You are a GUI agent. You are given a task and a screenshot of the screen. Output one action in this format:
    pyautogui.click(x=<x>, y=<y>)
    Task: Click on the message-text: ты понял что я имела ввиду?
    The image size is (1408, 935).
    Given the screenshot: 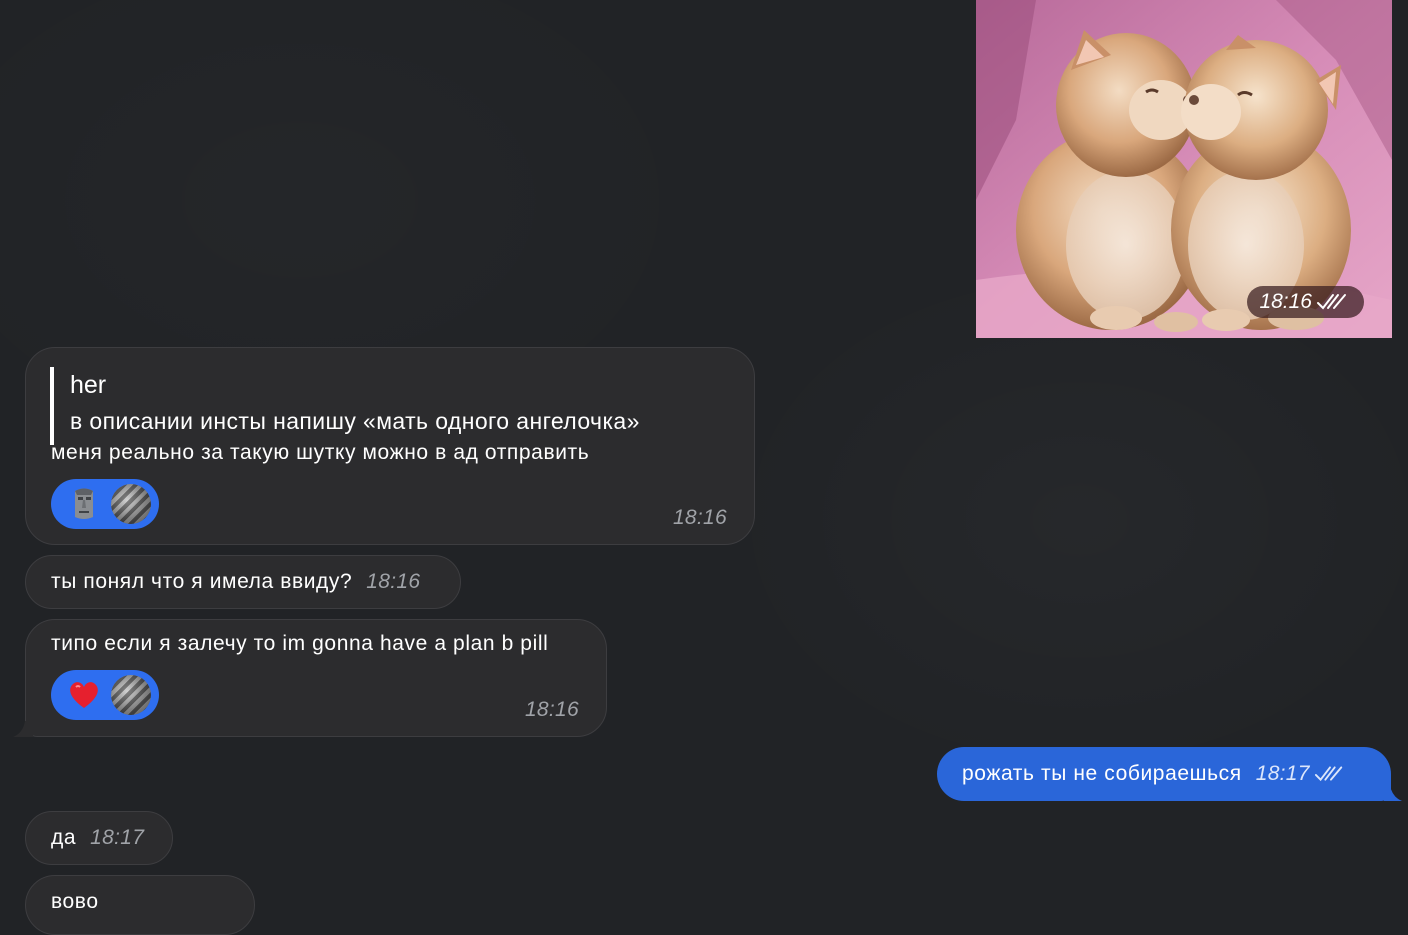 What is the action you would take?
    pyautogui.click(x=202, y=581)
    